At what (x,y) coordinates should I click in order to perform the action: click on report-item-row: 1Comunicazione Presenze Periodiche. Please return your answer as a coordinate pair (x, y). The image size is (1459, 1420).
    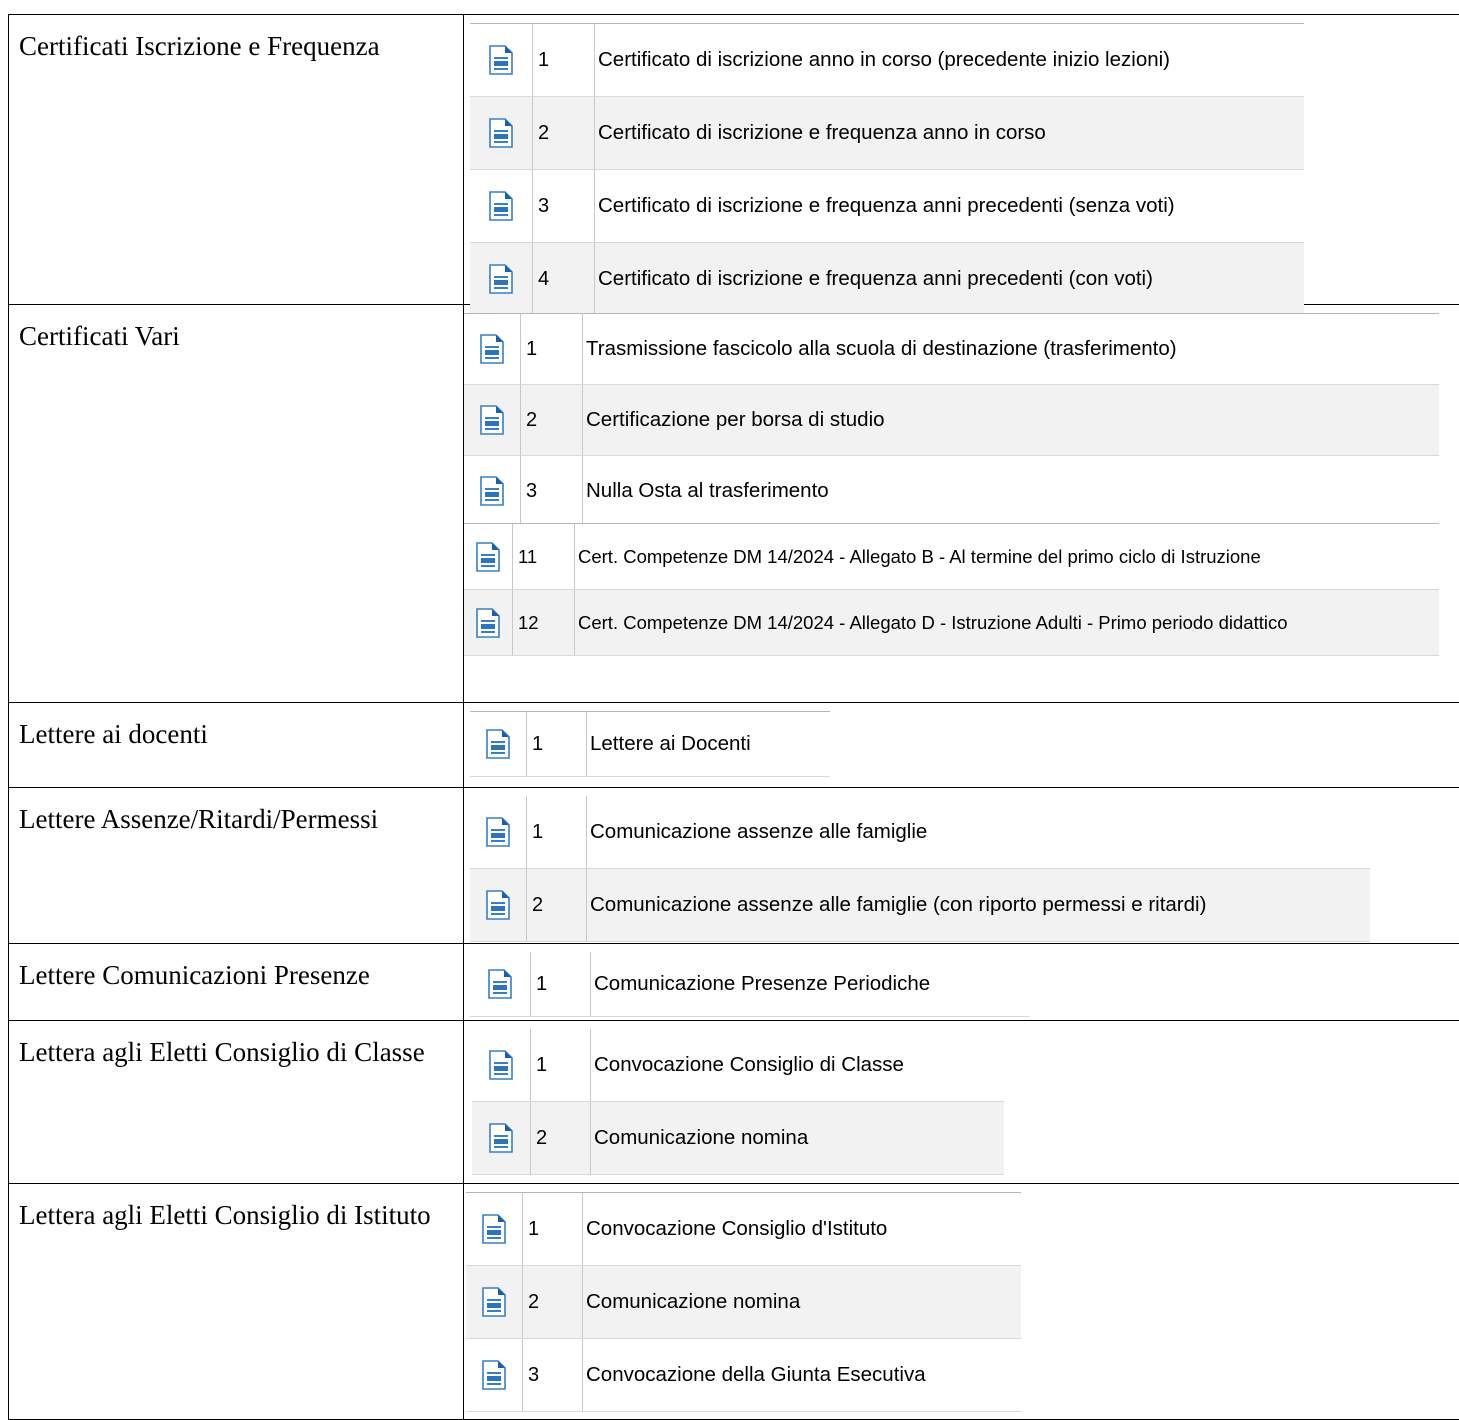
    Looking at the image, I should click on (750, 984).